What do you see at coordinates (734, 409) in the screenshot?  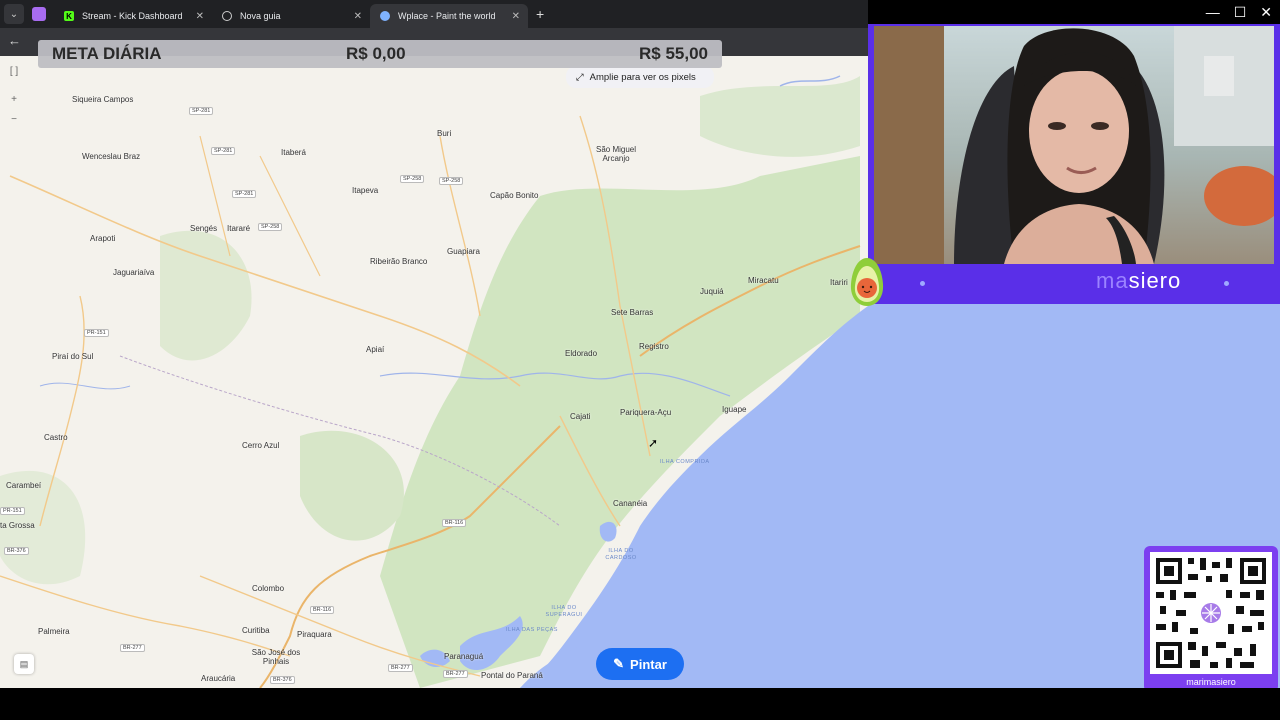 I see `place-label: Iguape` at bounding box center [734, 409].